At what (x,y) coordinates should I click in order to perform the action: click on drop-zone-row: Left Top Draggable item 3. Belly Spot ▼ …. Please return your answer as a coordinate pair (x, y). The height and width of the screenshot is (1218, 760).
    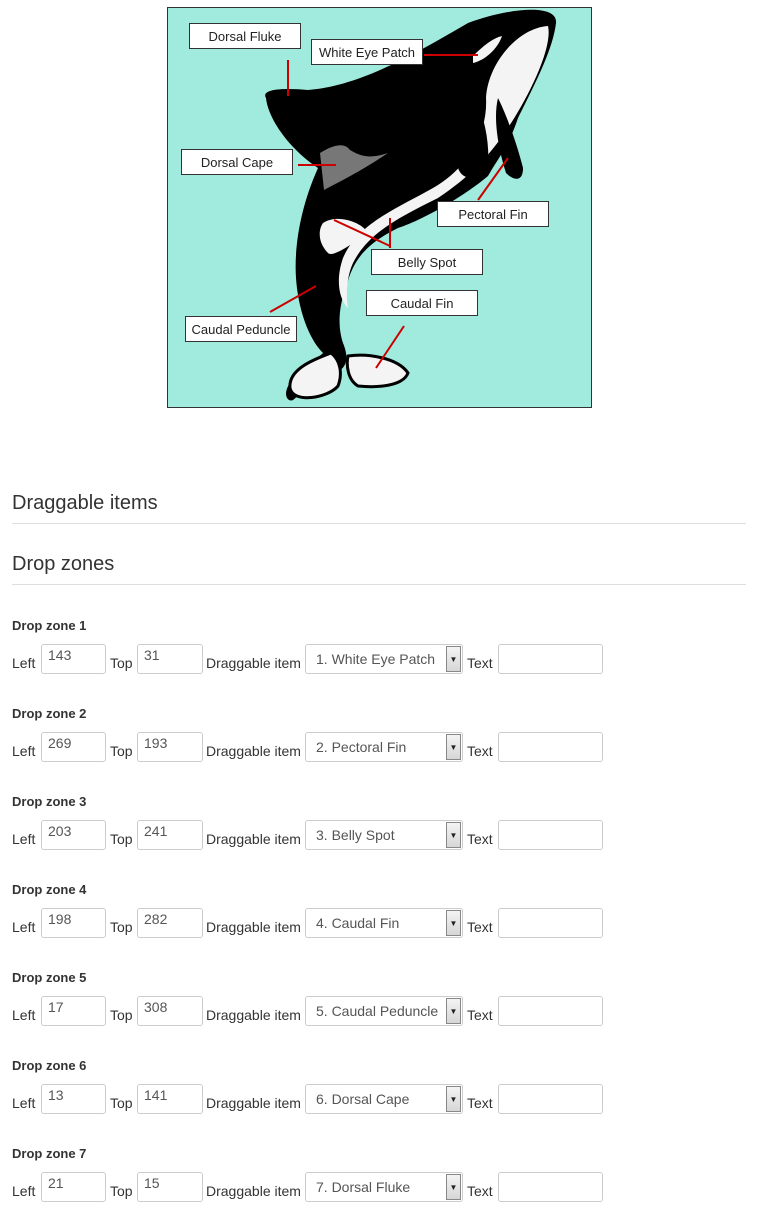
    Looking at the image, I should click on (382, 835).